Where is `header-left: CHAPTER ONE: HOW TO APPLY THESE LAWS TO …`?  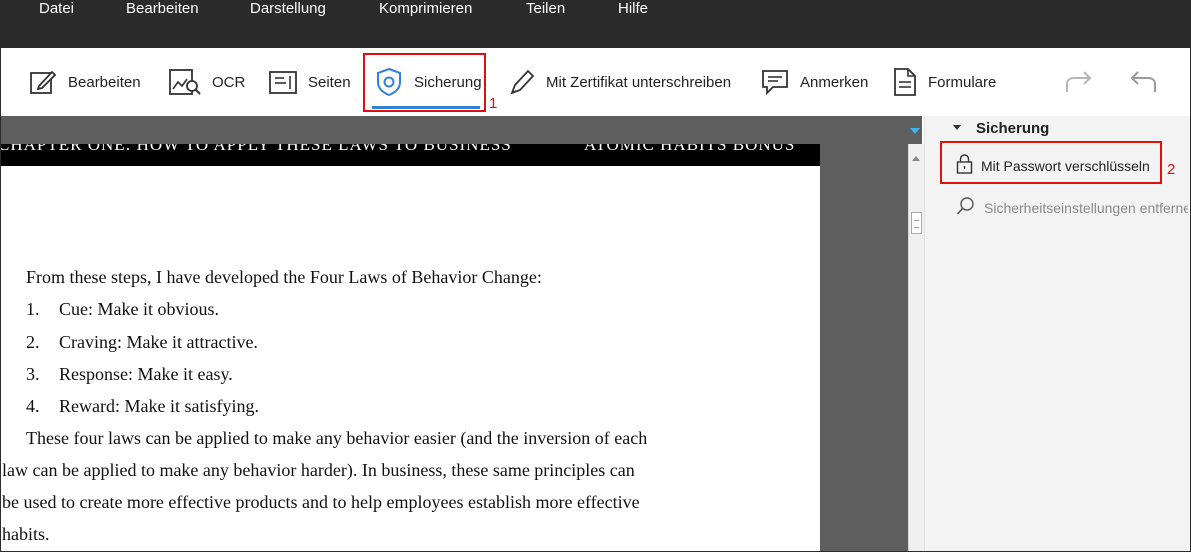 header-left: CHAPTER ONE: HOW TO APPLY THESE LAWS TO … is located at coordinates (256, 149).